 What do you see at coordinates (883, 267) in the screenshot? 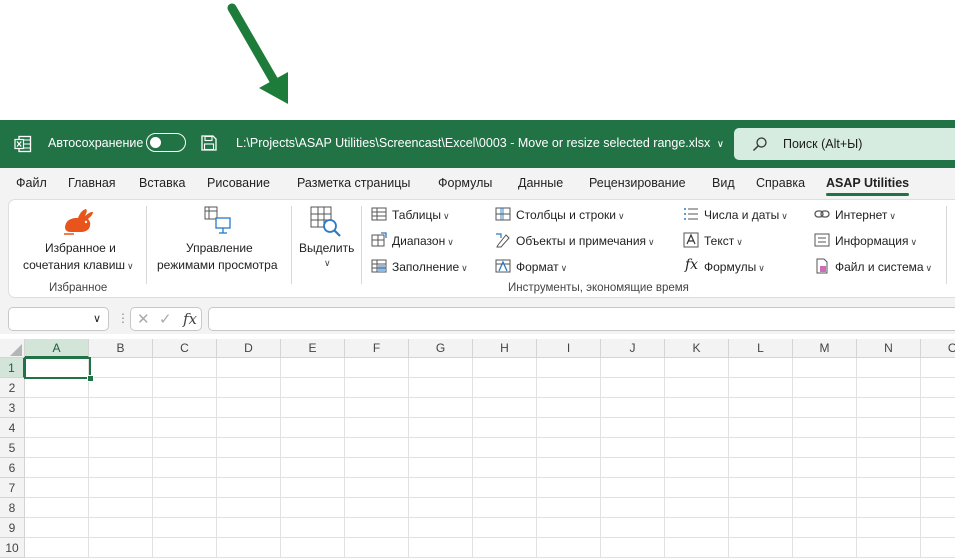
I see `file-system-menu: Файл и система ∨` at bounding box center [883, 267].